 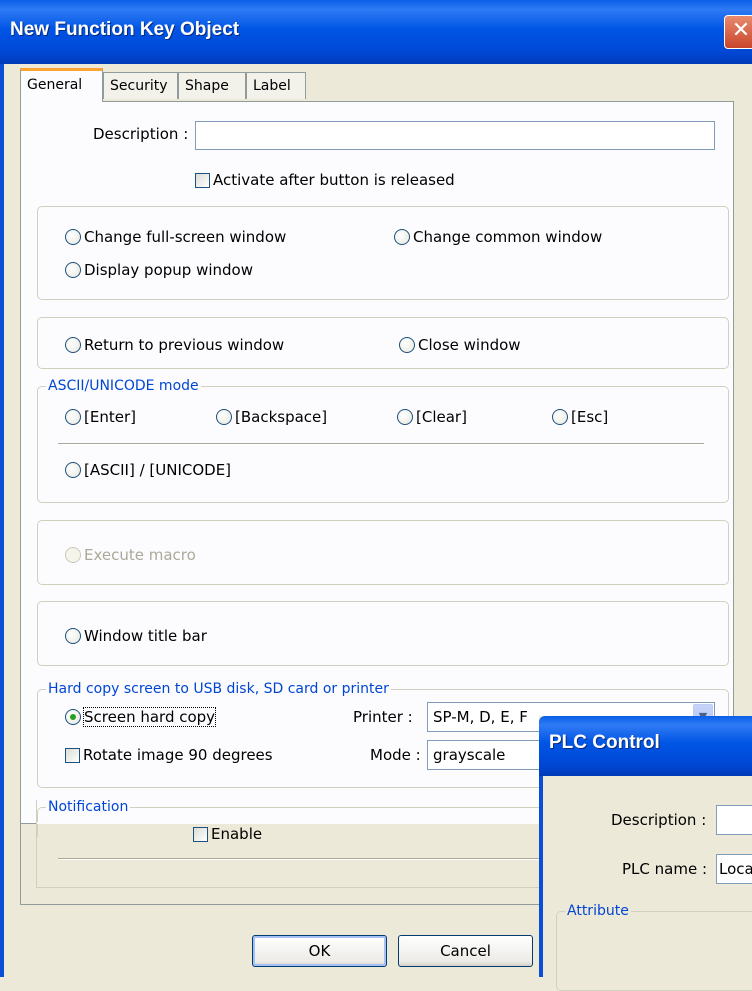 What do you see at coordinates (280, 904) in the screenshot?
I see `panel-bottom-border` at bounding box center [280, 904].